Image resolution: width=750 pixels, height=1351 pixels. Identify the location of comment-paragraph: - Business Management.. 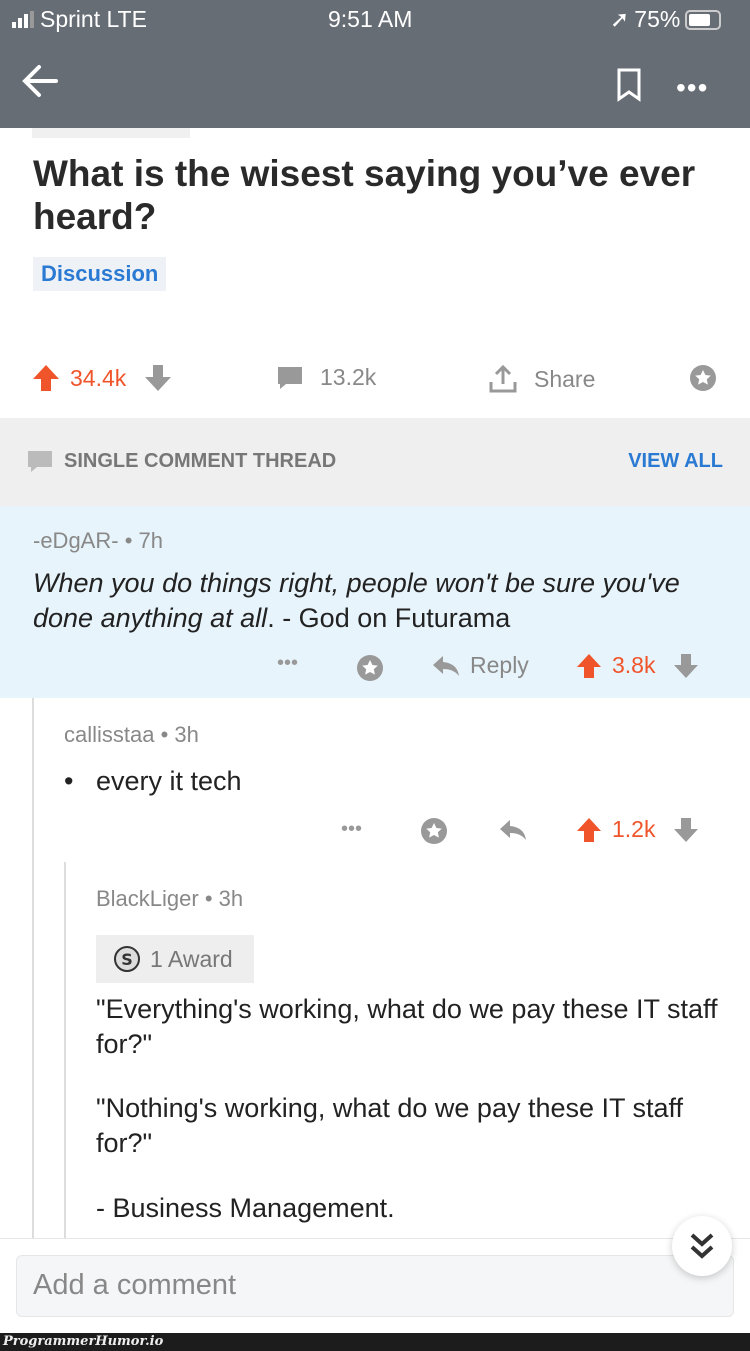
(245, 1208).